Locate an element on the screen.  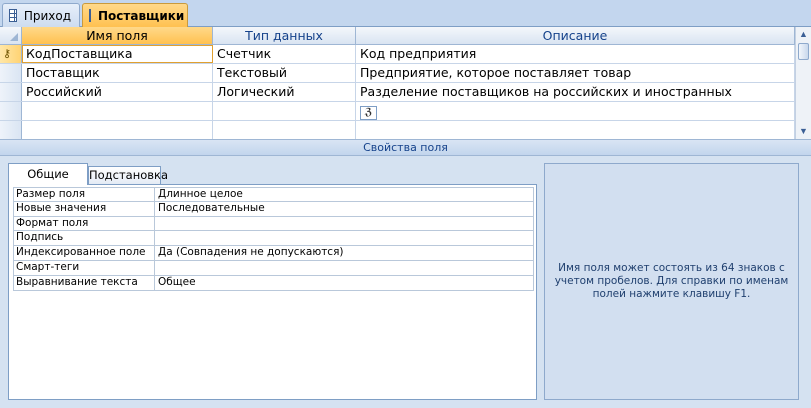
column-header-data-type: Тип данных is located at coordinates (284, 35).